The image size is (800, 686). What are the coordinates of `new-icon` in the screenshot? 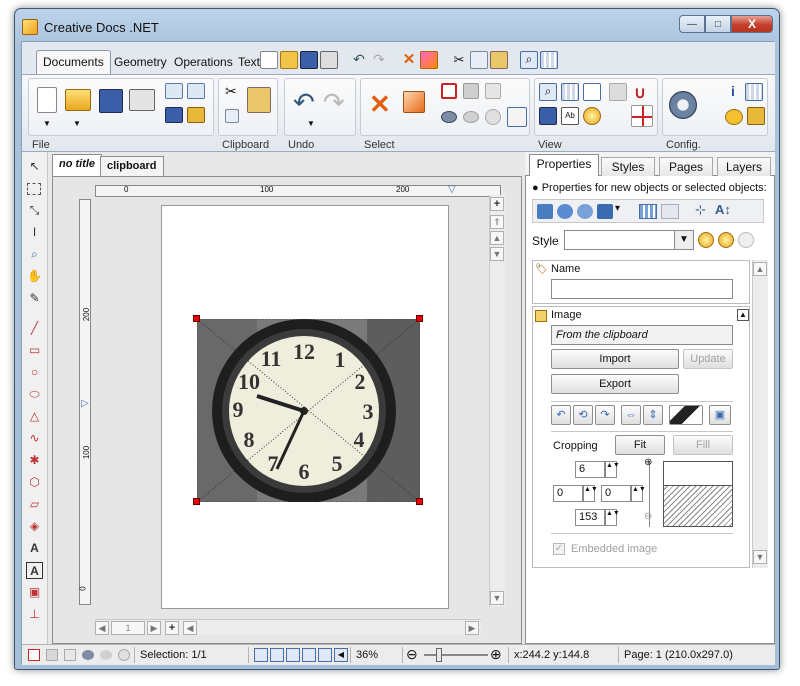 It's located at (269, 60).